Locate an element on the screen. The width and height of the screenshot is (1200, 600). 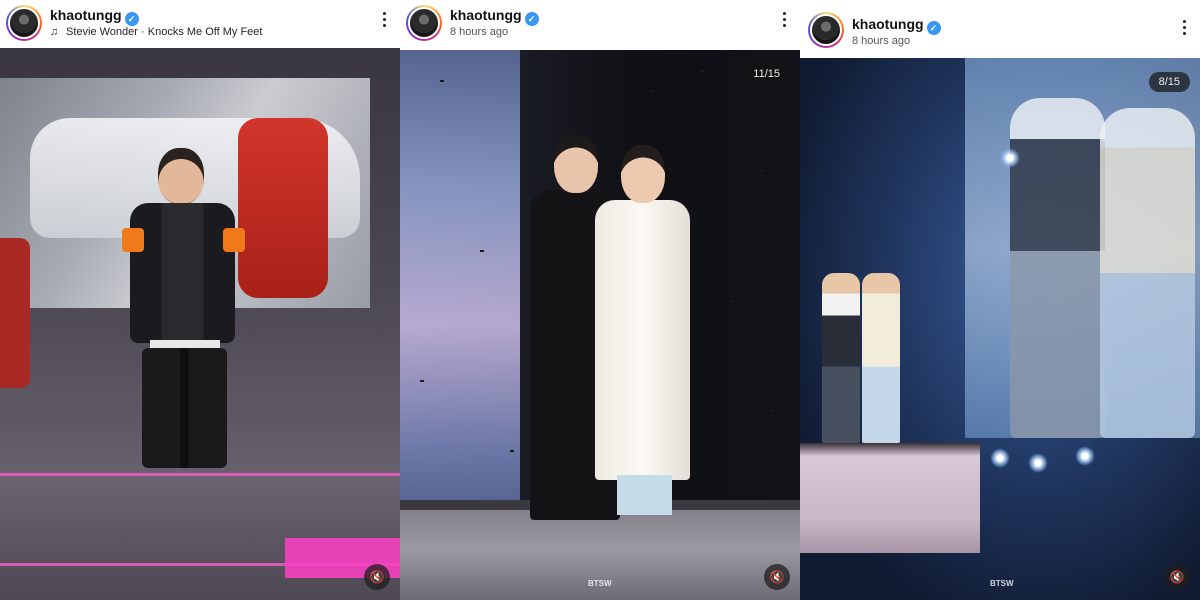
carousel-counter: 11/15 is located at coordinates (766, 74).